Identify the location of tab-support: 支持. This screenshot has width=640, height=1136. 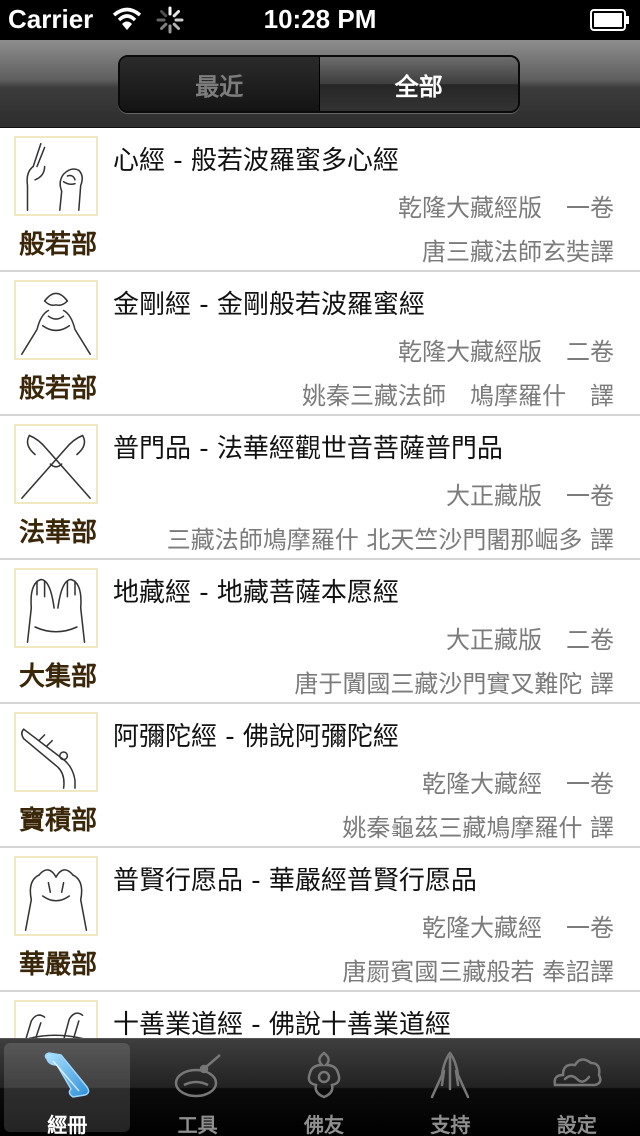
(450, 1087).